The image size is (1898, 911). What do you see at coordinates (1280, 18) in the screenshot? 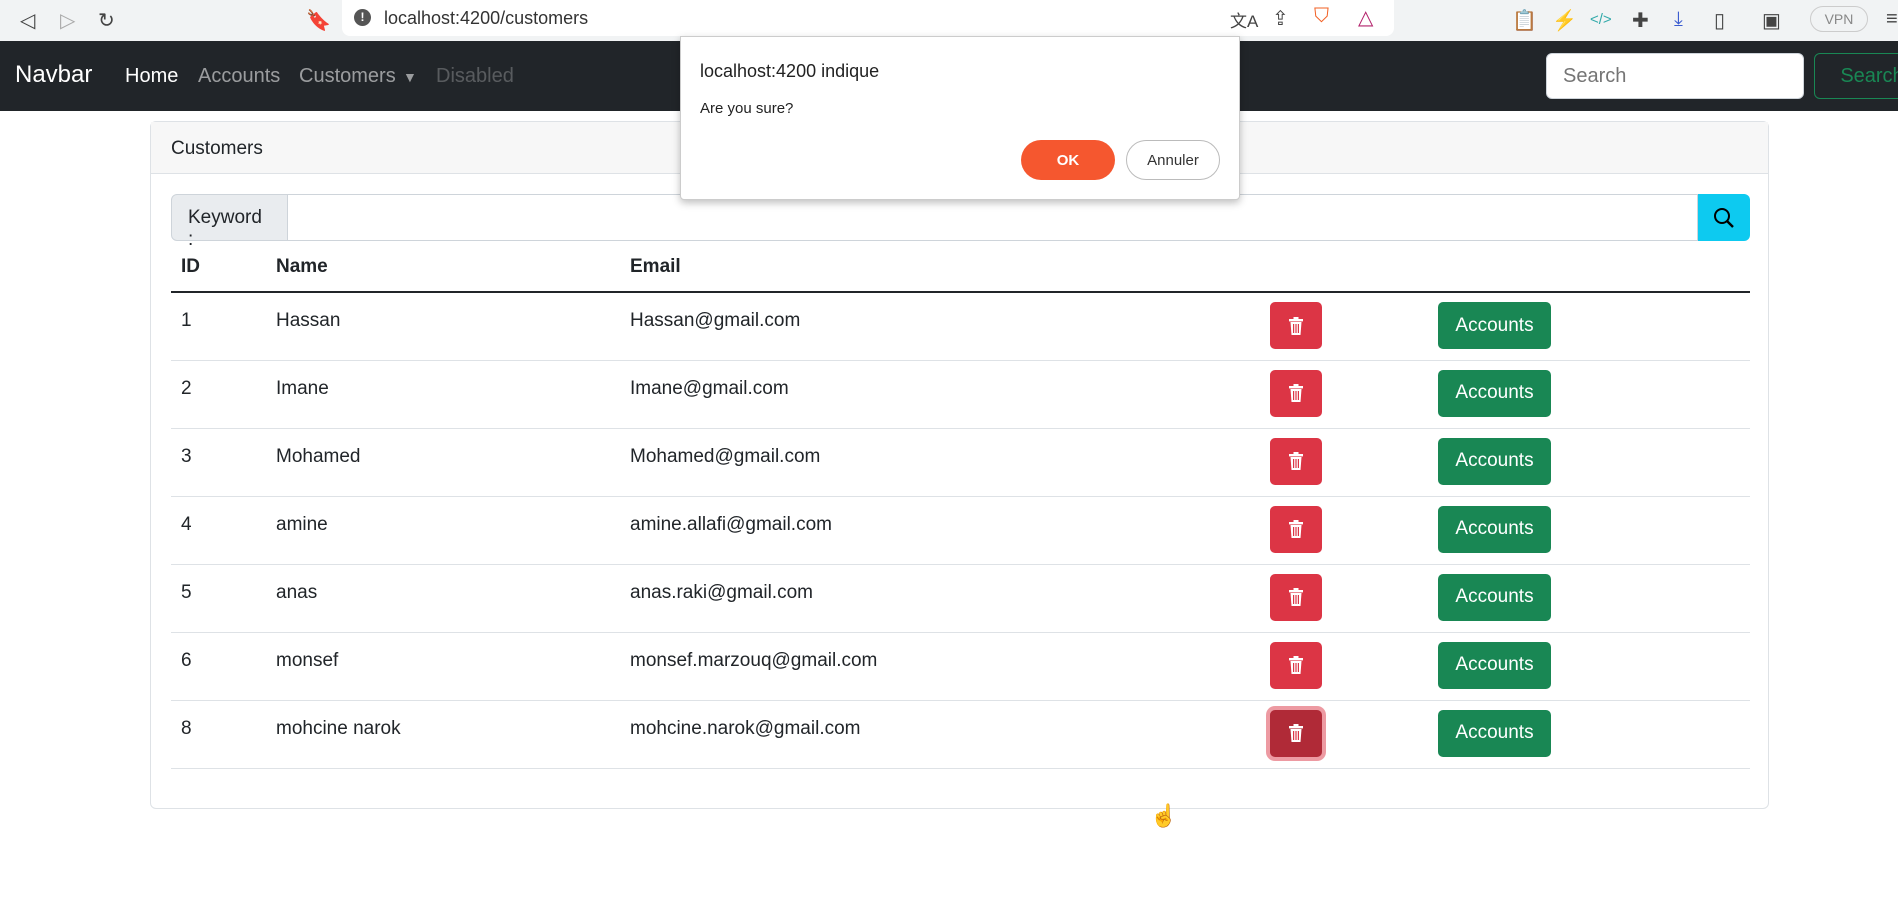
I see `share-icon: ⇪` at bounding box center [1280, 18].